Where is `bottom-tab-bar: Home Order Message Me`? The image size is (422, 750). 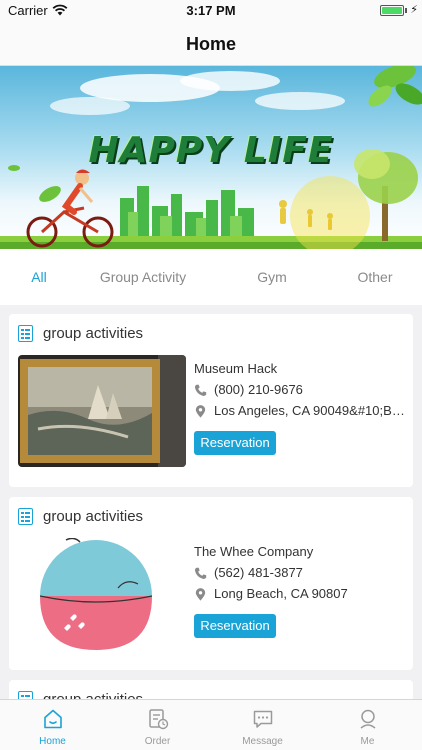
bottom-tab-bar: Home Order Message Me is located at coordinates (211, 724).